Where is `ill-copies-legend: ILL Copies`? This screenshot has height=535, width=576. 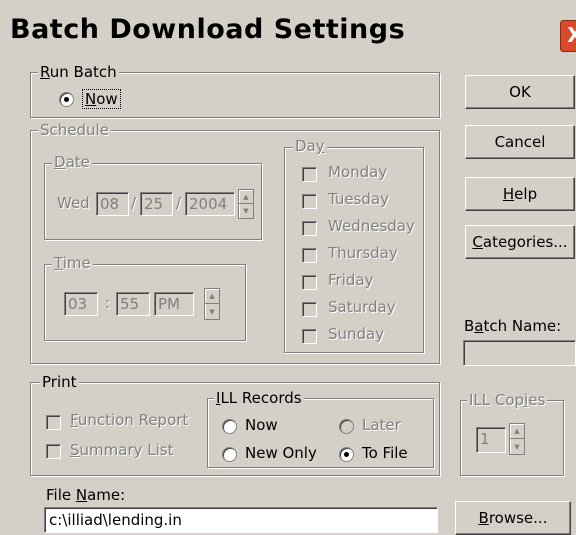
ill-copies-legend: ILL Copies is located at coordinates (507, 400).